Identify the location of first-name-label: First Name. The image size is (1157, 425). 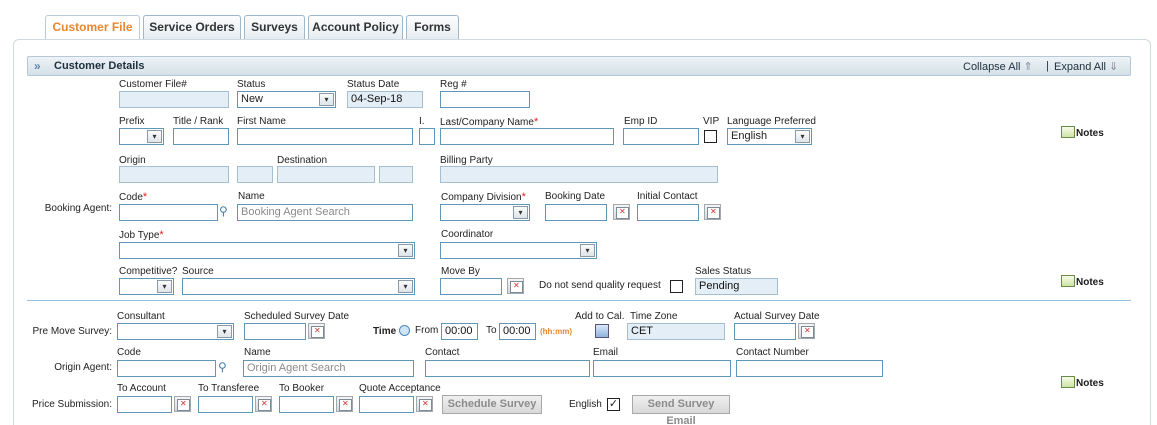
(261, 121).